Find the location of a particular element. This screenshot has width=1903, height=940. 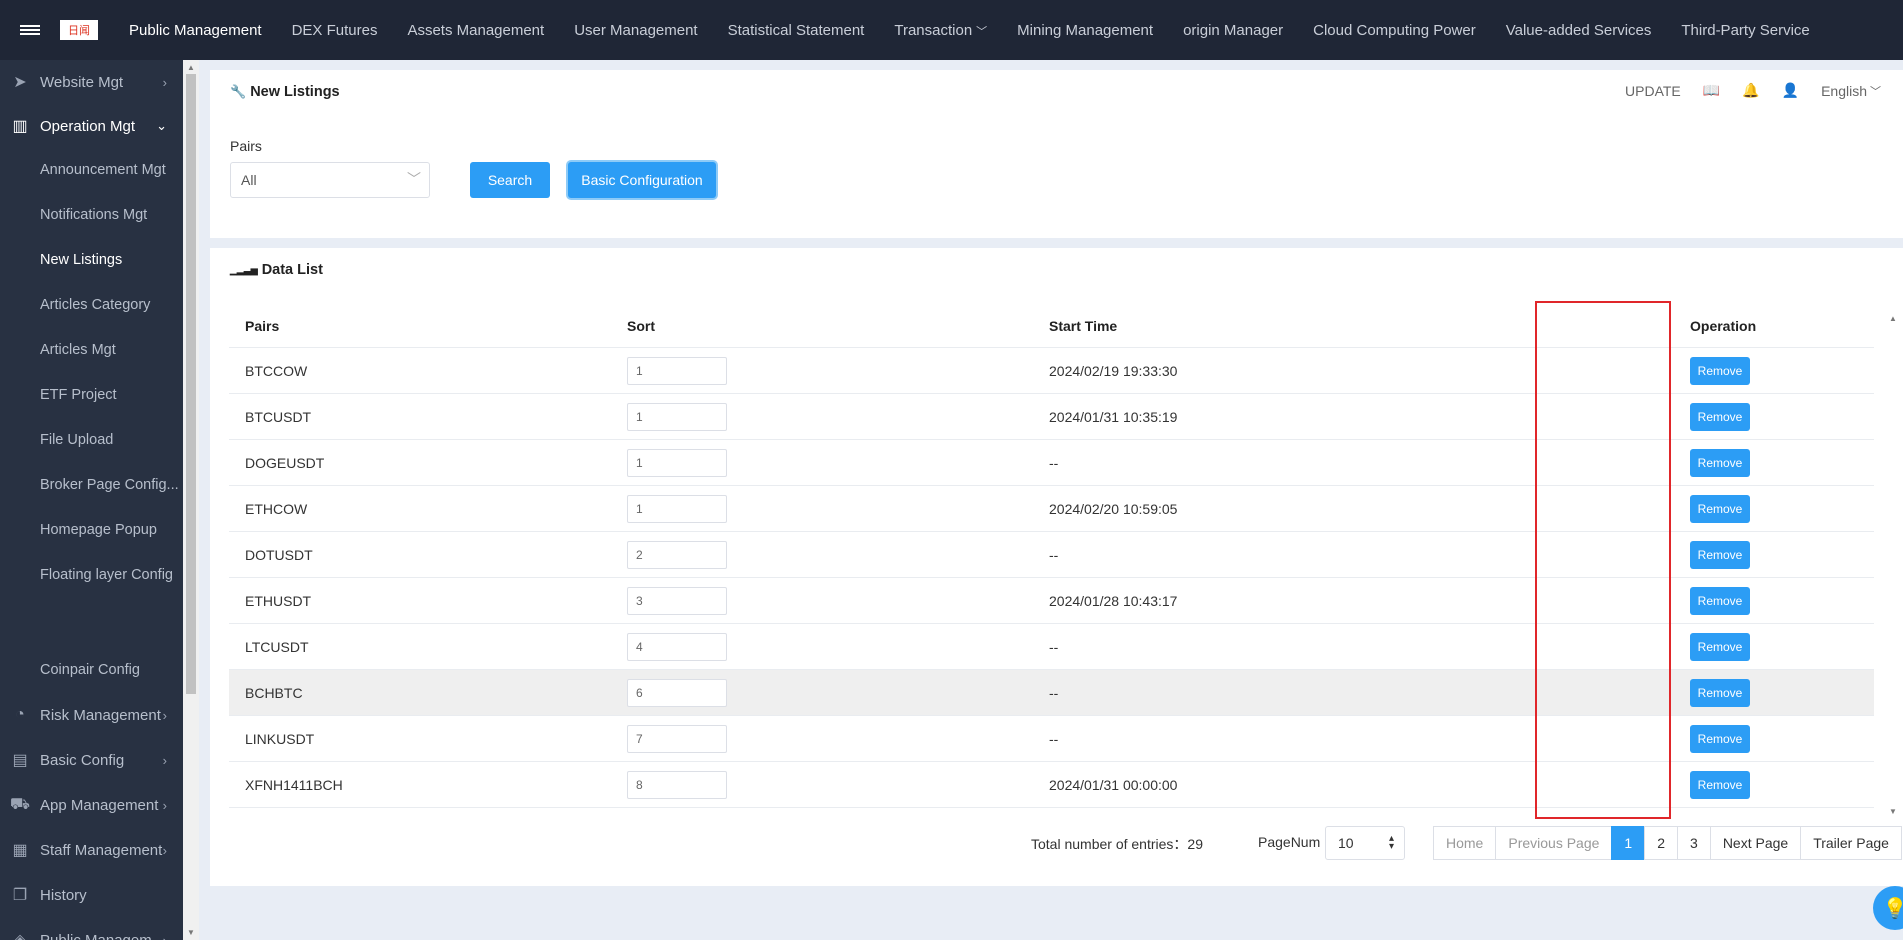

page-size-select: 10 ▴ ▾ is located at coordinates (1365, 843).